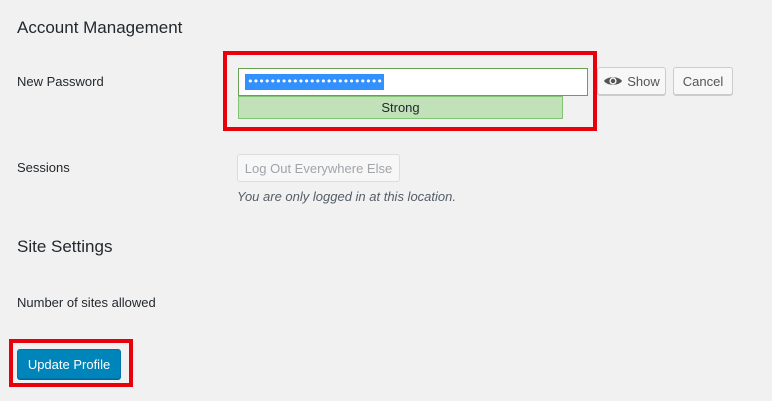  I want to click on password-masked-value: ••••••••••••••••••••••••, so click(314, 82).